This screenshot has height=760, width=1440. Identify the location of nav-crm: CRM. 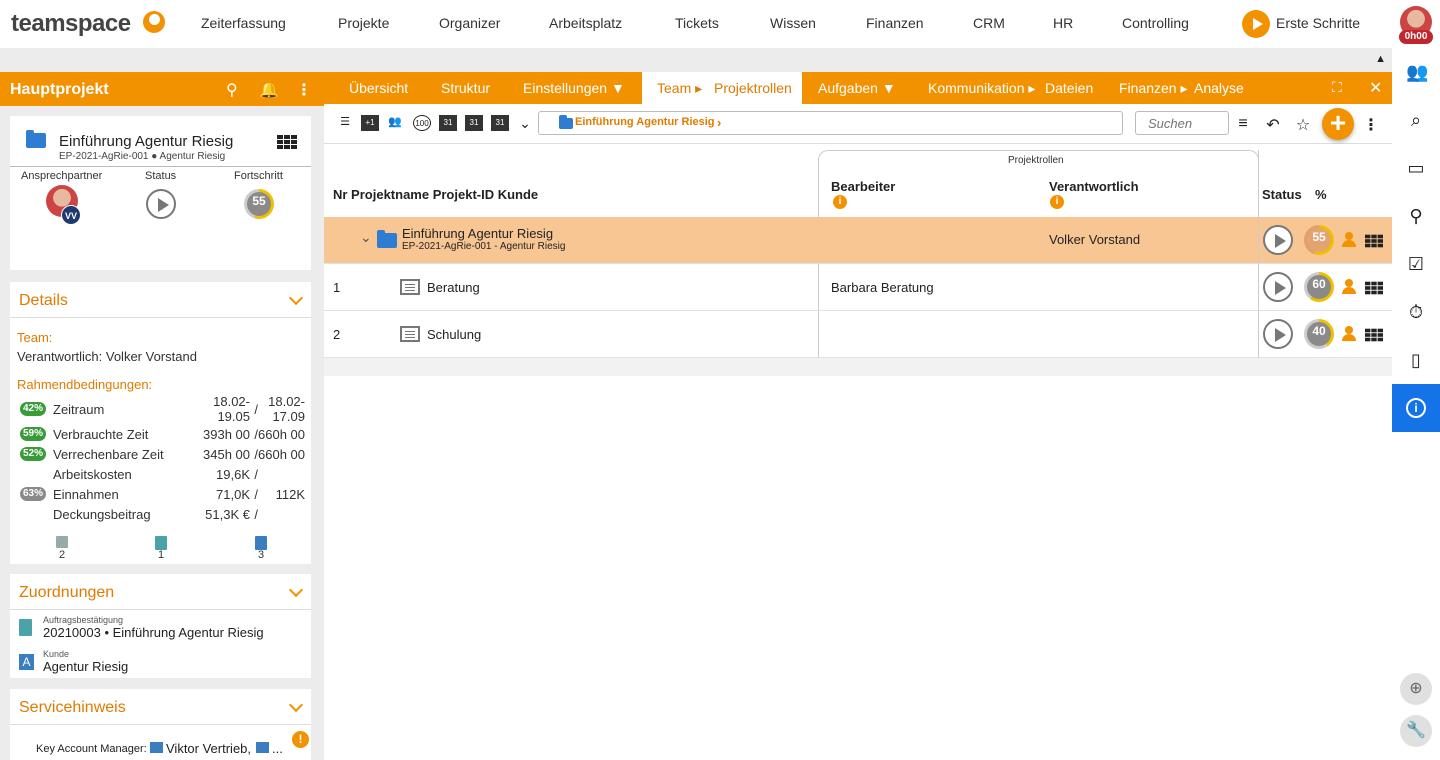
(989, 23).